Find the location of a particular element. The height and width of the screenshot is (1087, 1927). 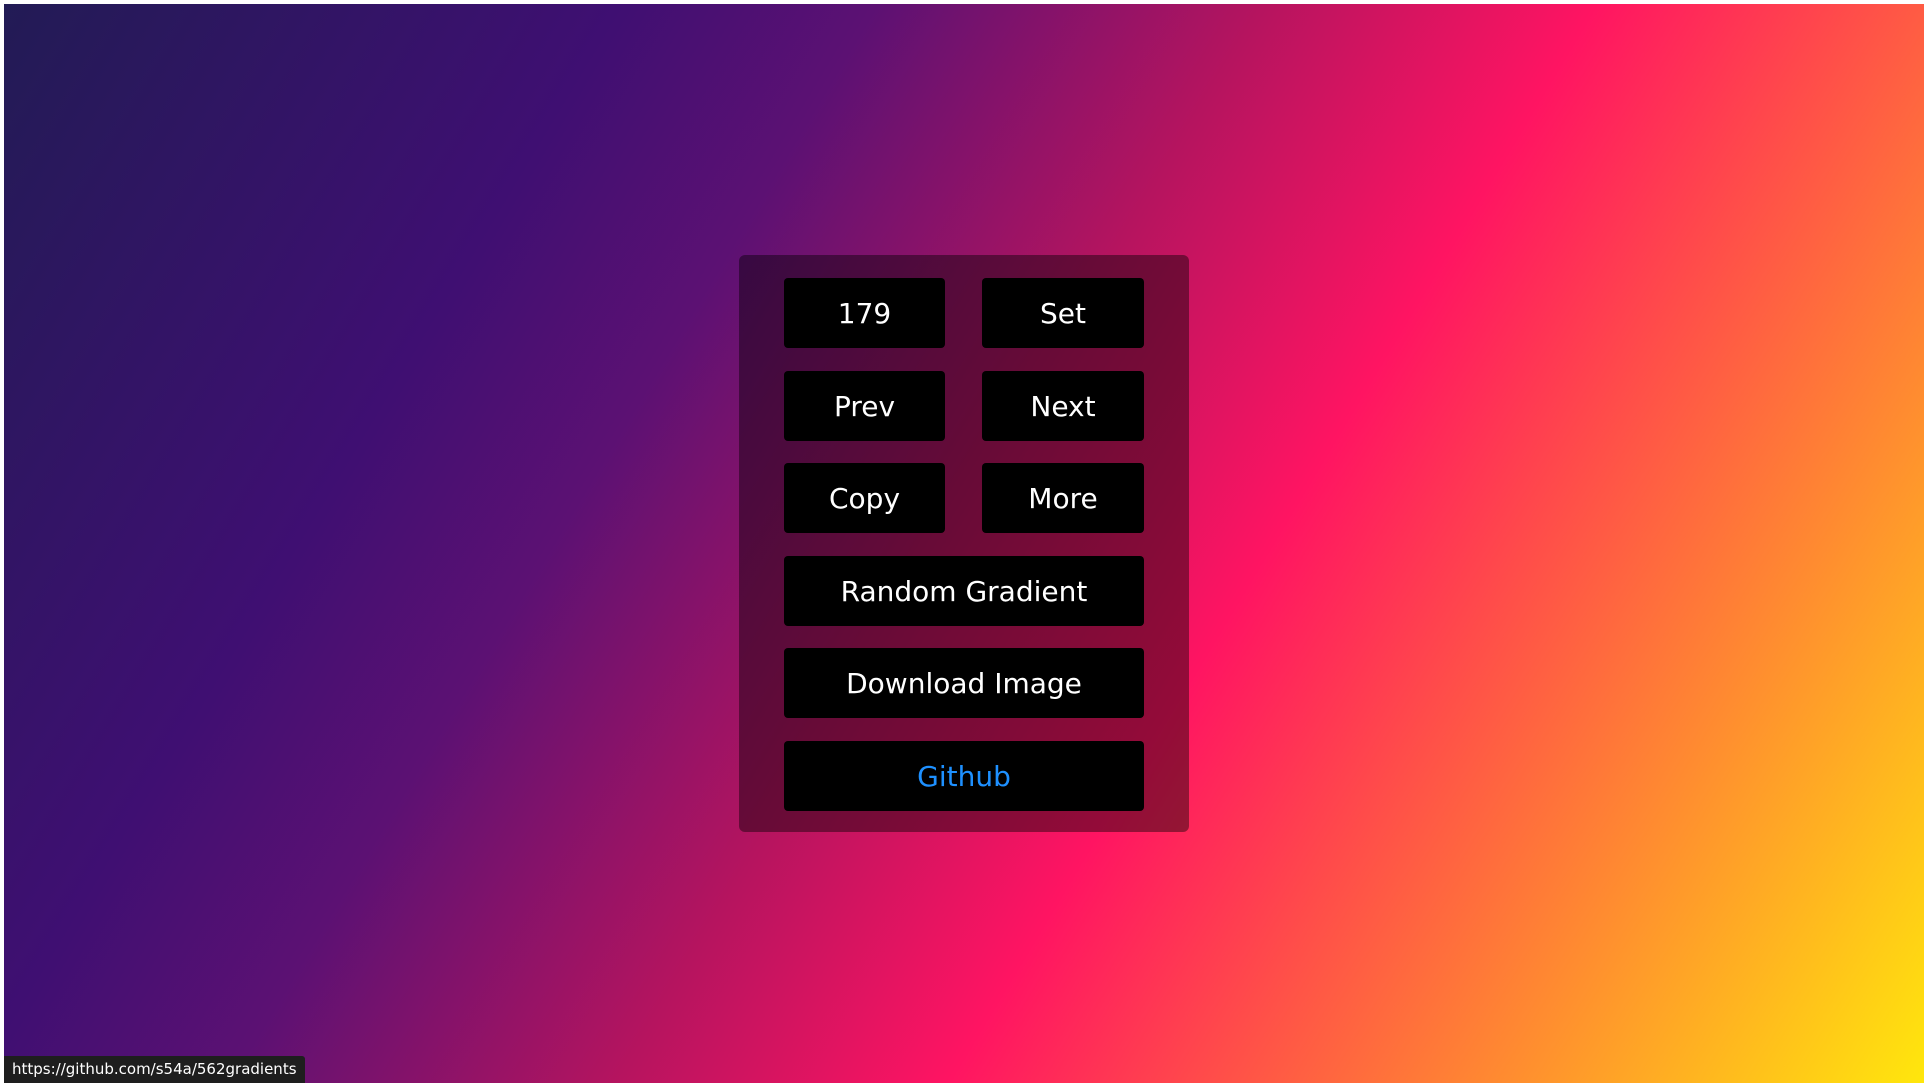

github-link-button: Github is located at coordinates (964, 776).